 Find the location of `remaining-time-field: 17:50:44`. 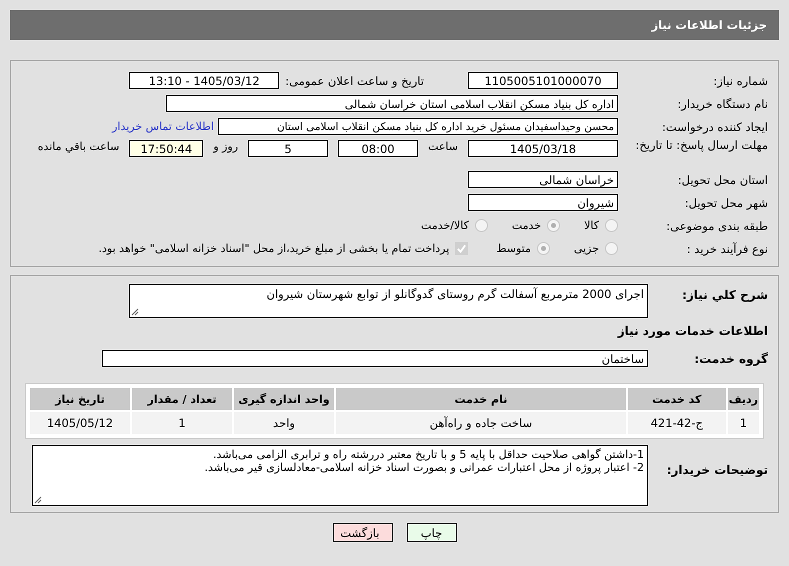

remaining-time-field: 17:50:44 is located at coordinates (166, 148).